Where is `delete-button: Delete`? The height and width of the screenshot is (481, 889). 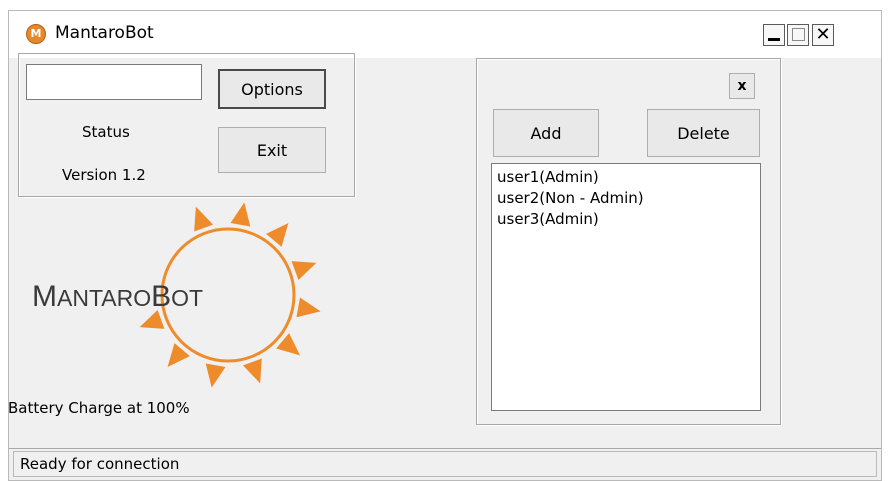 delete-button: Delete is located at coordinates (703, 133).